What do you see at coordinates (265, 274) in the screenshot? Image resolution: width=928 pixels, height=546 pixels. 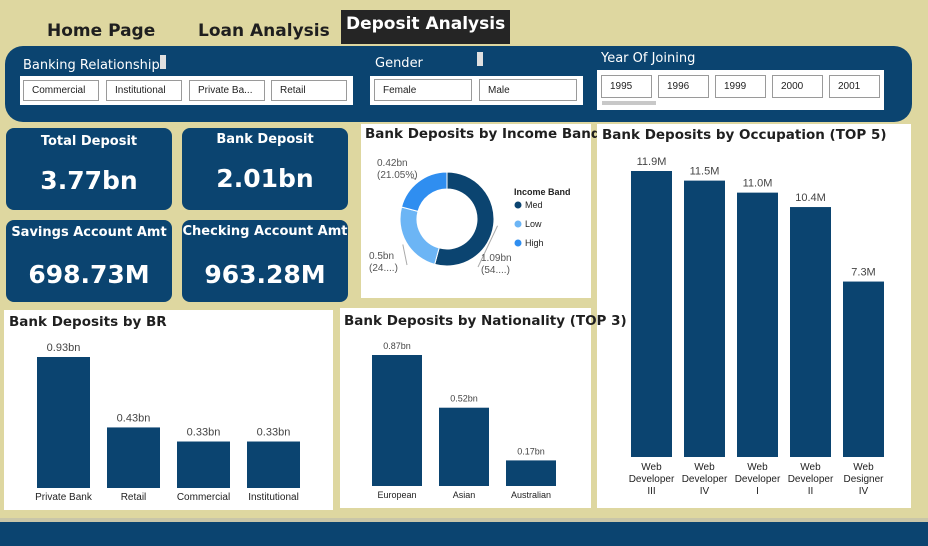 I see `kpi-value: 963.28M` at bounding box center [265, 274].